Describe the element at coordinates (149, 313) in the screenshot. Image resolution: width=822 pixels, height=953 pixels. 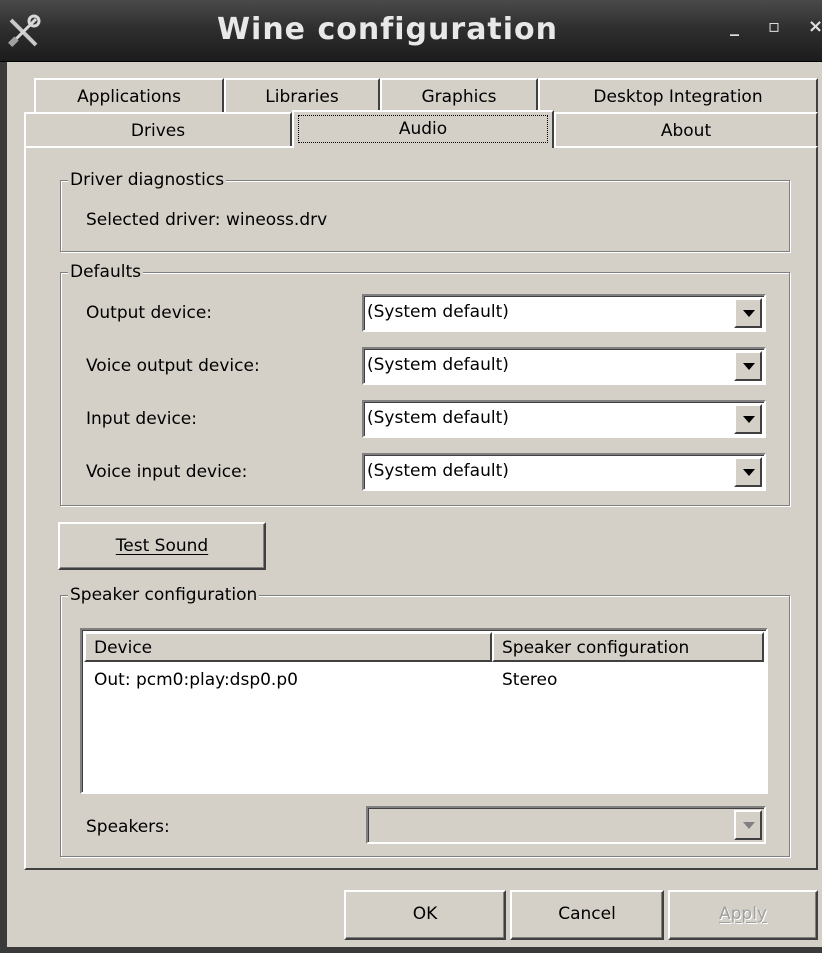
I see `output-device-label: Output device:` at that location.